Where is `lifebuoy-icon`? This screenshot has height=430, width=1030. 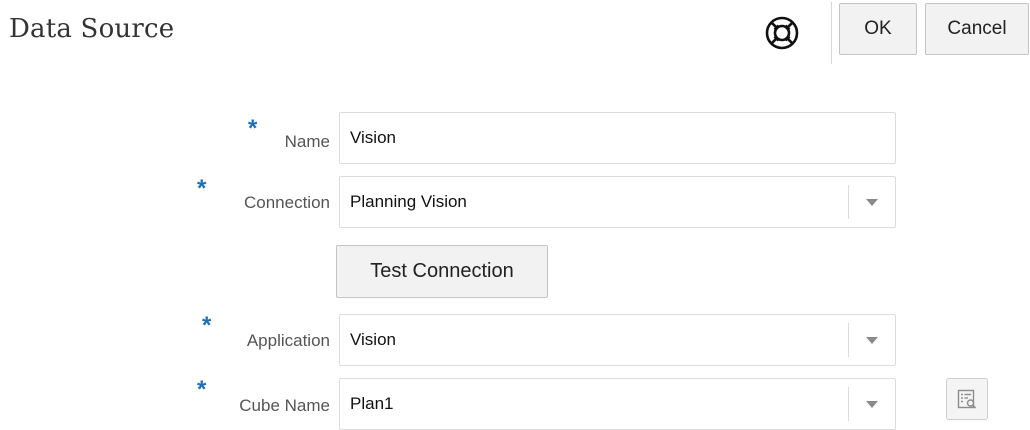 lifebuoy-icon is located at coordinates (782, 33).